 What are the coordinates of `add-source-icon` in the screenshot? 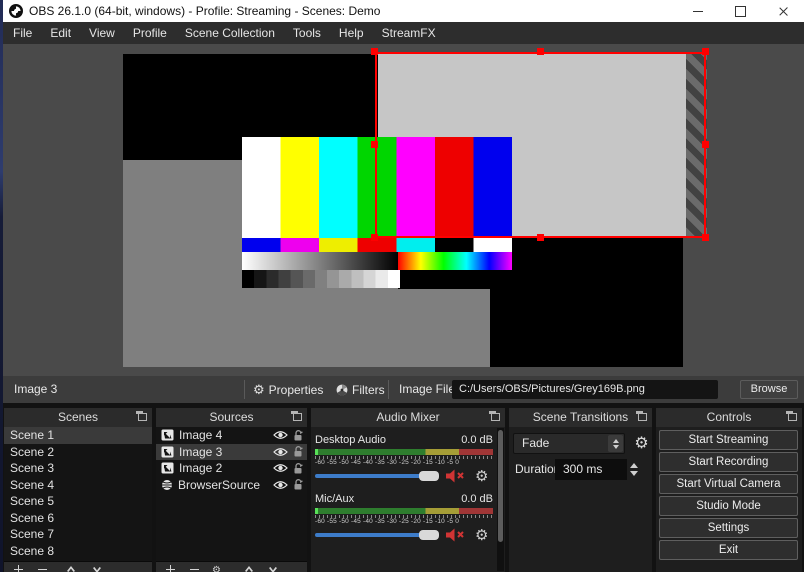 It's located at (170, 568).